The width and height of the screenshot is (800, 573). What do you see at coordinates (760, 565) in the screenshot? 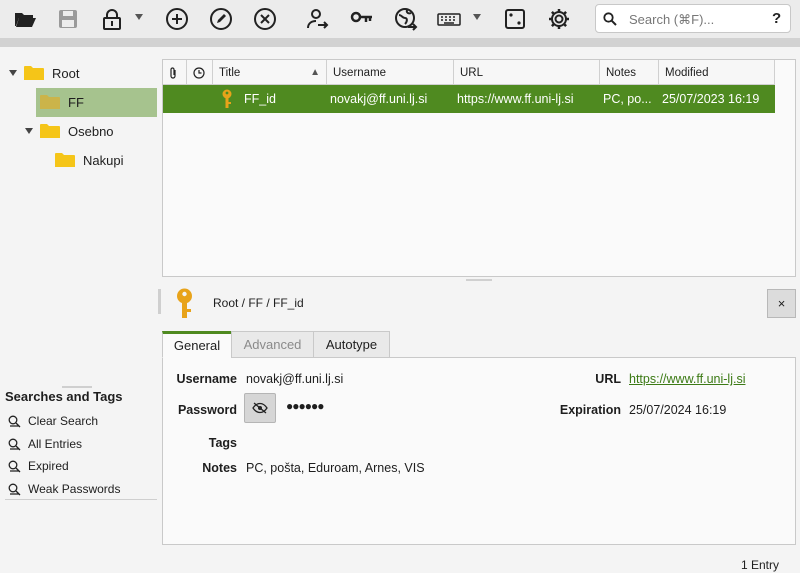
I see `entry-count-status: 1 Entry` at bounding box center [760, 565].